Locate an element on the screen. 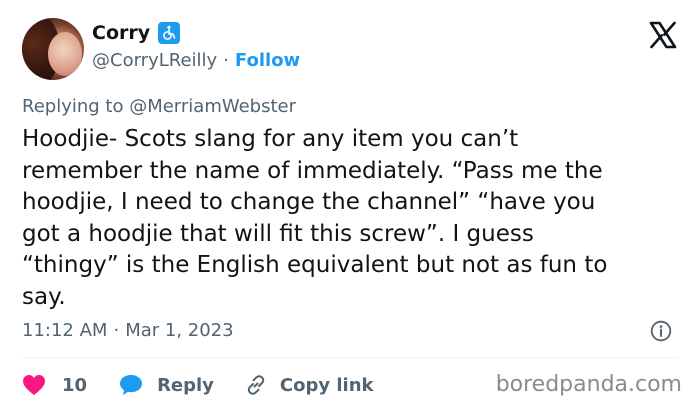 This screenshot has width=700, height=410. follow-button: Follow is located at coordinates (267, 60).